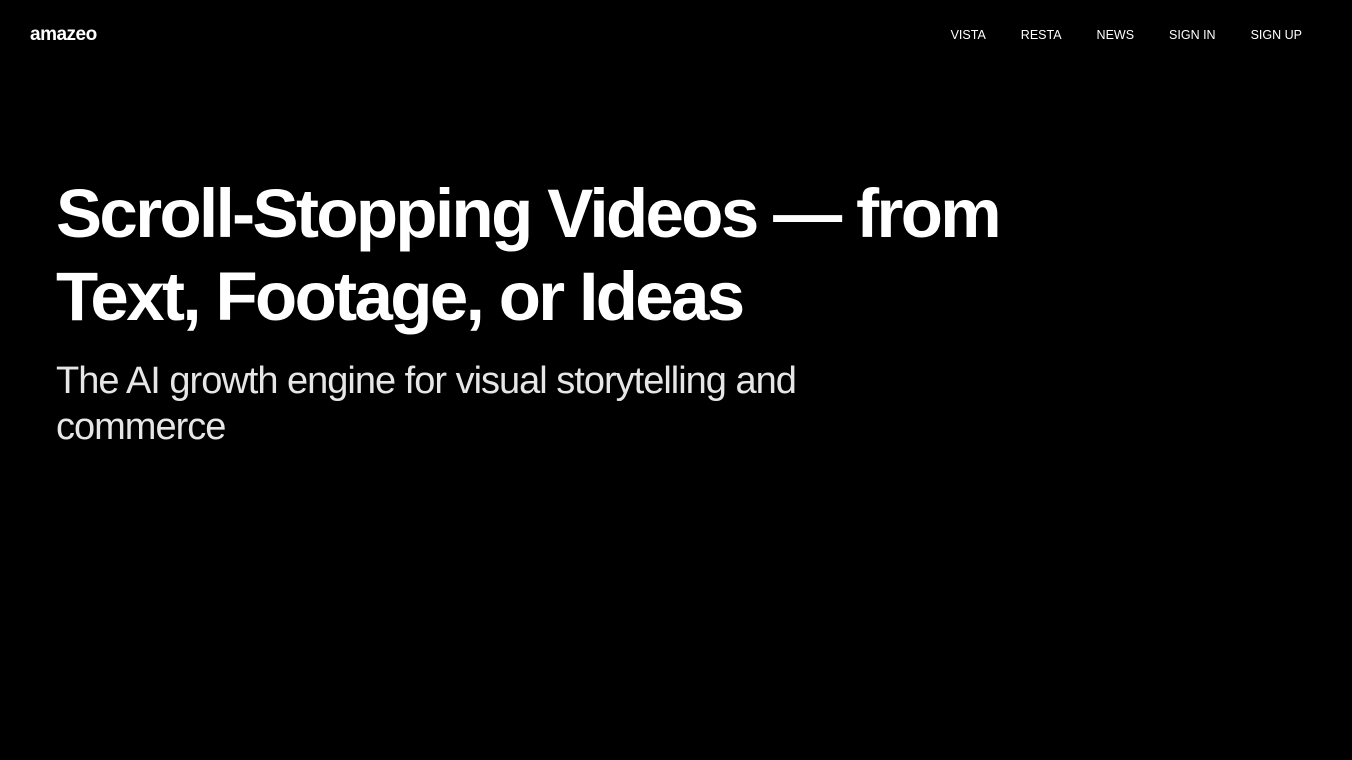 The image size is (1352, 760). I want to click on nav-item-sign-in: SIGN IN, so click(1192, 35).